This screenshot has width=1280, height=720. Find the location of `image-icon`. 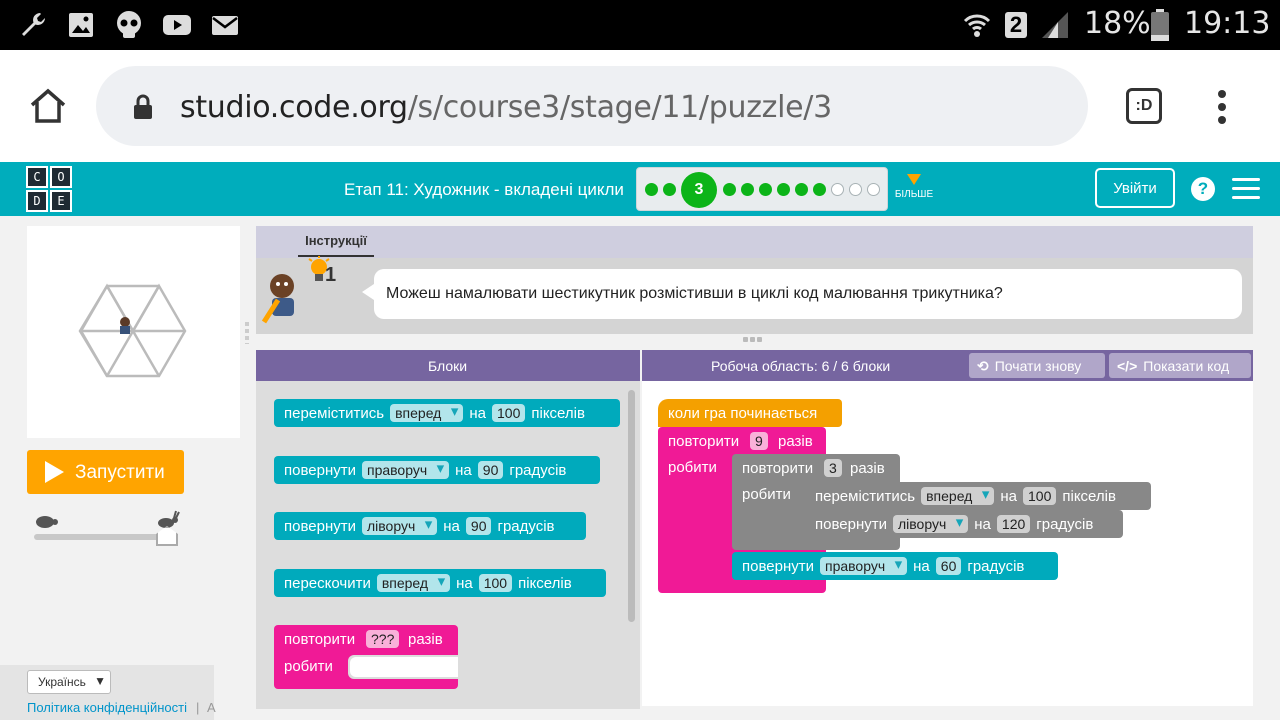

image-icon is located at coordinates (81, 25).